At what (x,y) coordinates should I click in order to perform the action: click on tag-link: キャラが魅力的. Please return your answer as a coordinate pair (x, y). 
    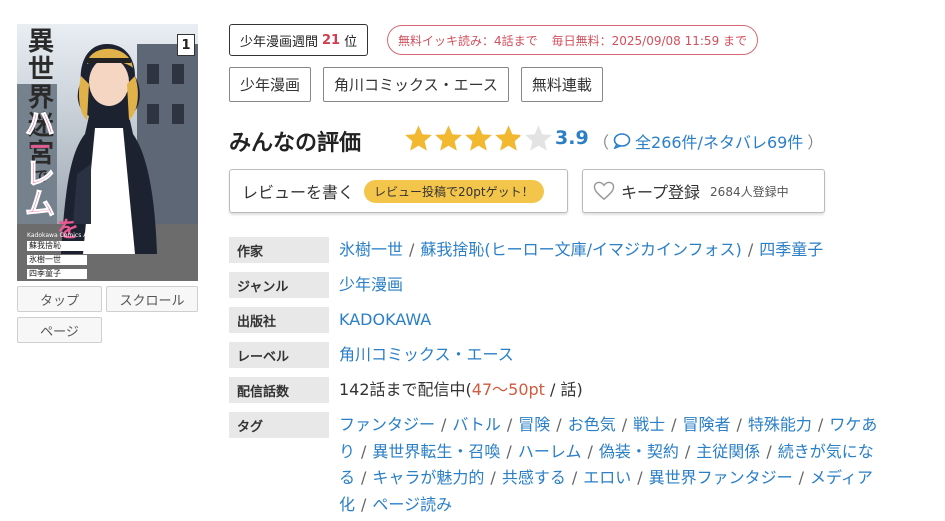
    Looking at the image, I should click on (428, 477).